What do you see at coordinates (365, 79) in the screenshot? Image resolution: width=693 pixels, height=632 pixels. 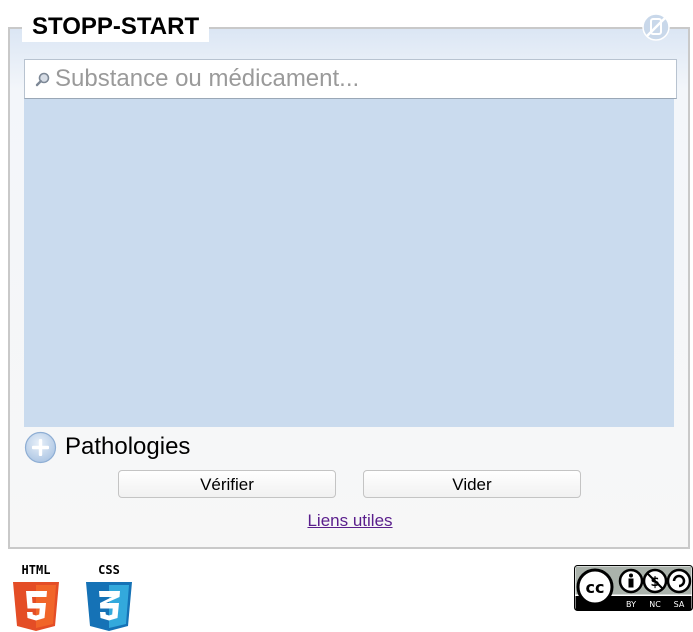 I see `search-input` at bounding box center [365, 79].